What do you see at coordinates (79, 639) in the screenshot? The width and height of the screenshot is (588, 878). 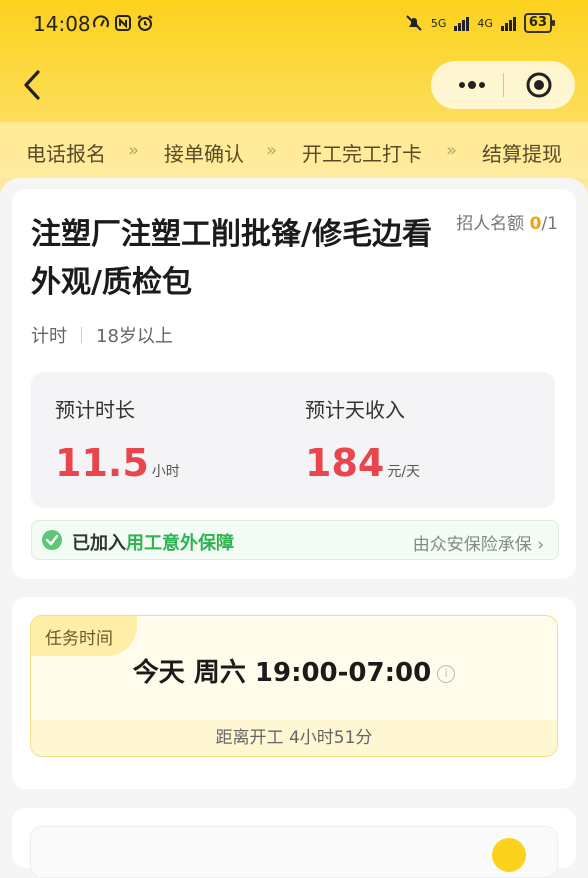 I see `task-time-tag-label: 任务时间` at bounding box center [79, 639].